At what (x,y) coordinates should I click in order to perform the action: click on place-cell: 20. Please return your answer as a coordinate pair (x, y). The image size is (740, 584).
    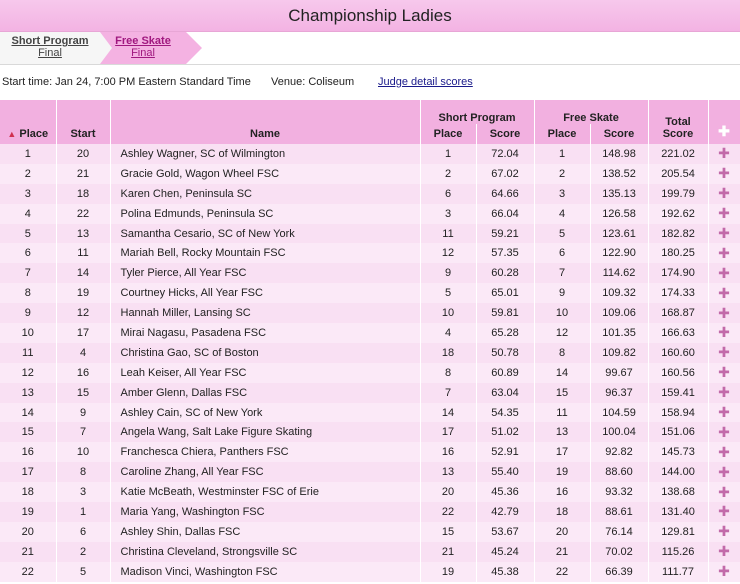
    Looking at the image, I should click on (28, 531).